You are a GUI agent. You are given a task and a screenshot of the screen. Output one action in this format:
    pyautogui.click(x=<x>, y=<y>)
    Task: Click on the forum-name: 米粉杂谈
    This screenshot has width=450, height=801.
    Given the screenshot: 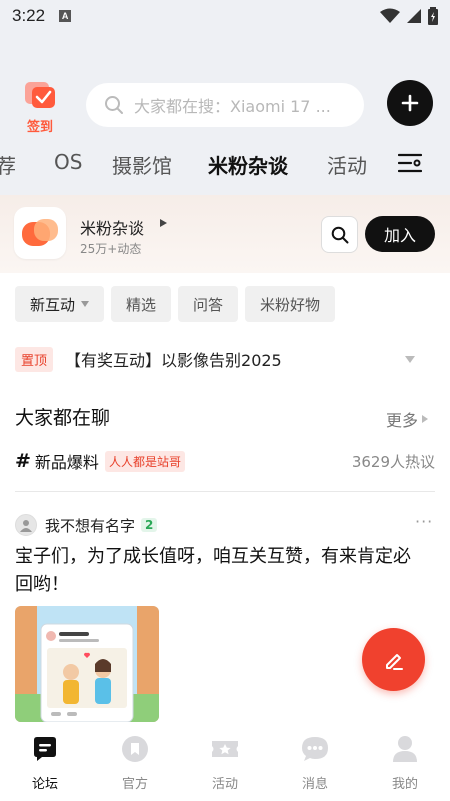 What is the action you would take?
    pyautogui.click(x=112, y=227)
    